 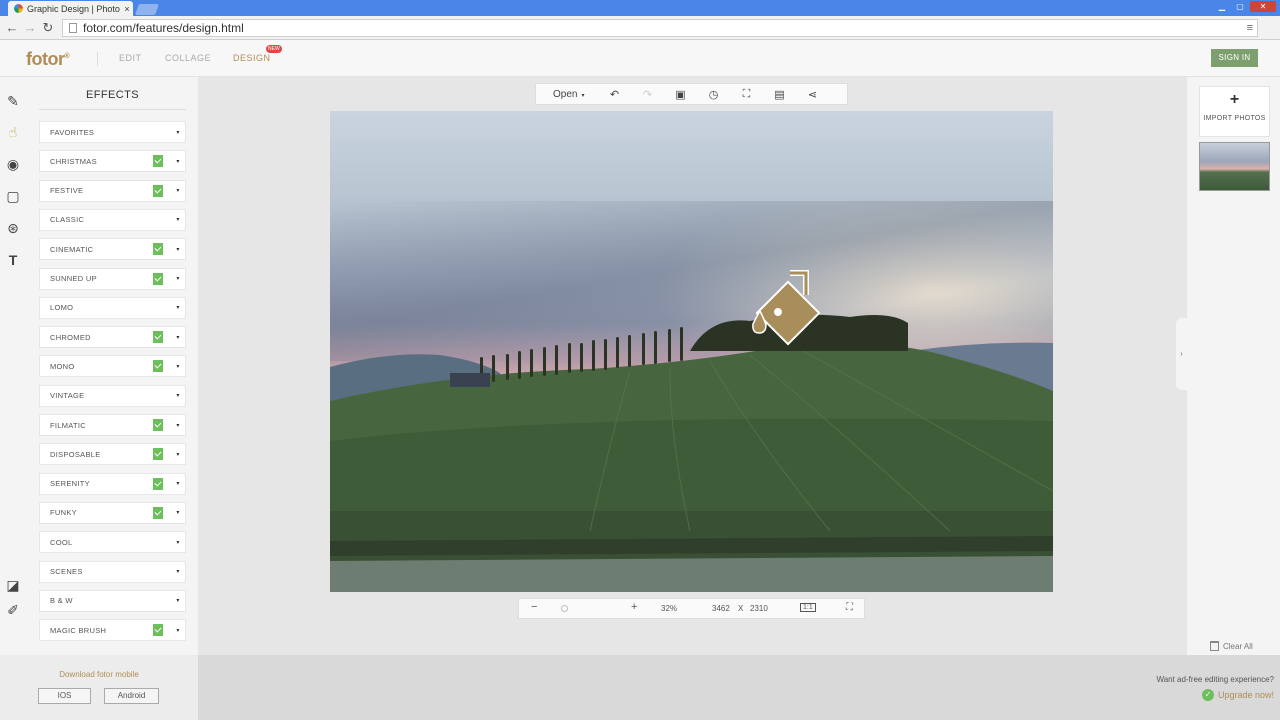 I want to click on save-icon: ▤, so click(x=779, y=94).